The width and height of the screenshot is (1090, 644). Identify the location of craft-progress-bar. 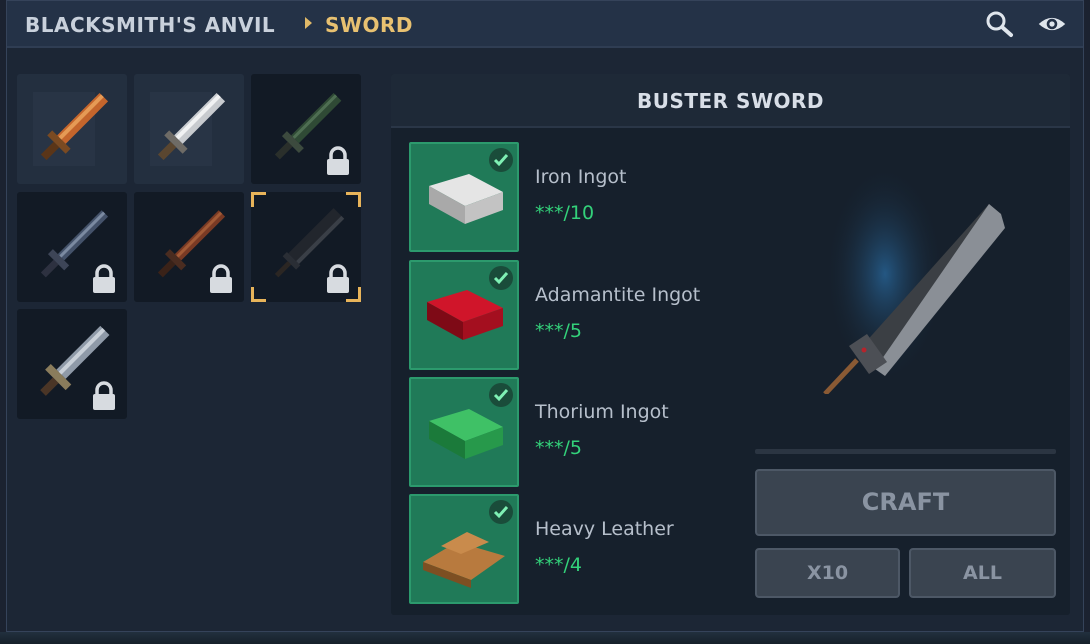
(905, 451).